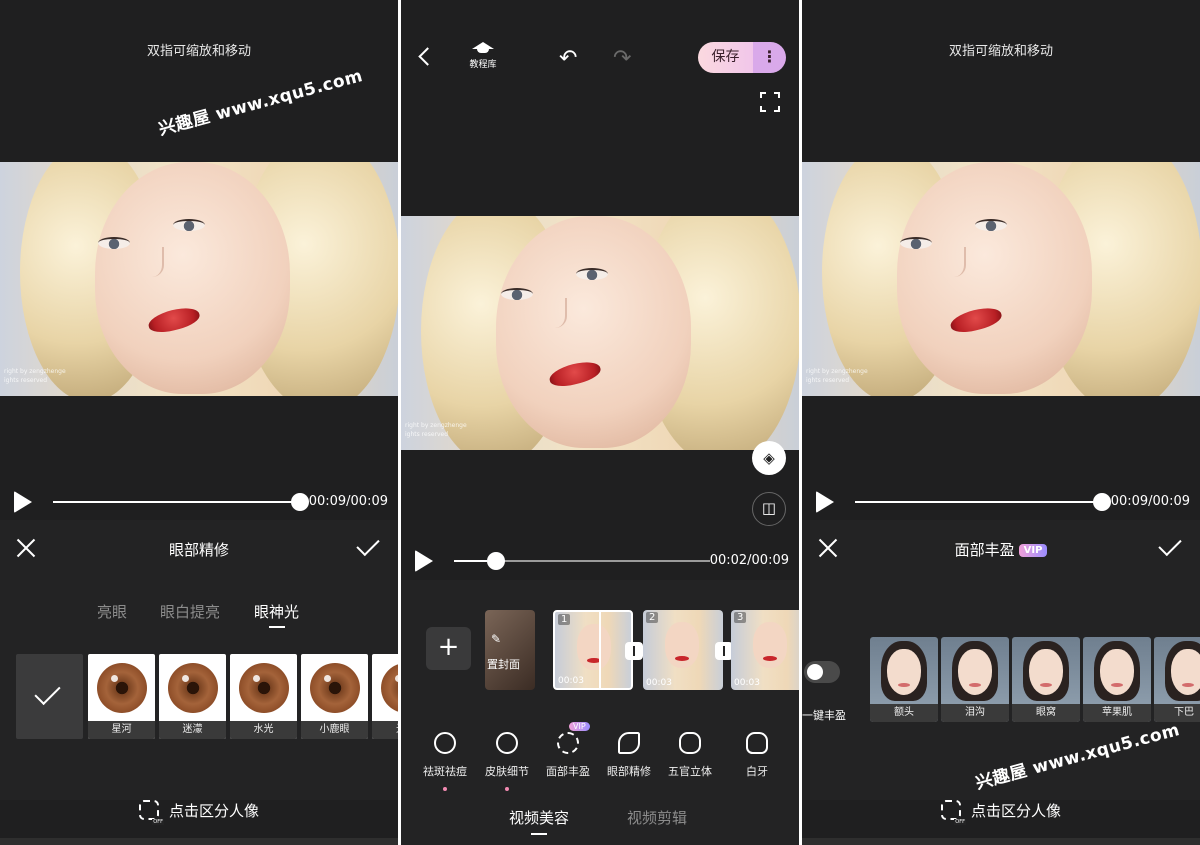 The width and height of the screenshot is (1200, 845). I want to click on skin-detail-icon, so click(507, 743).